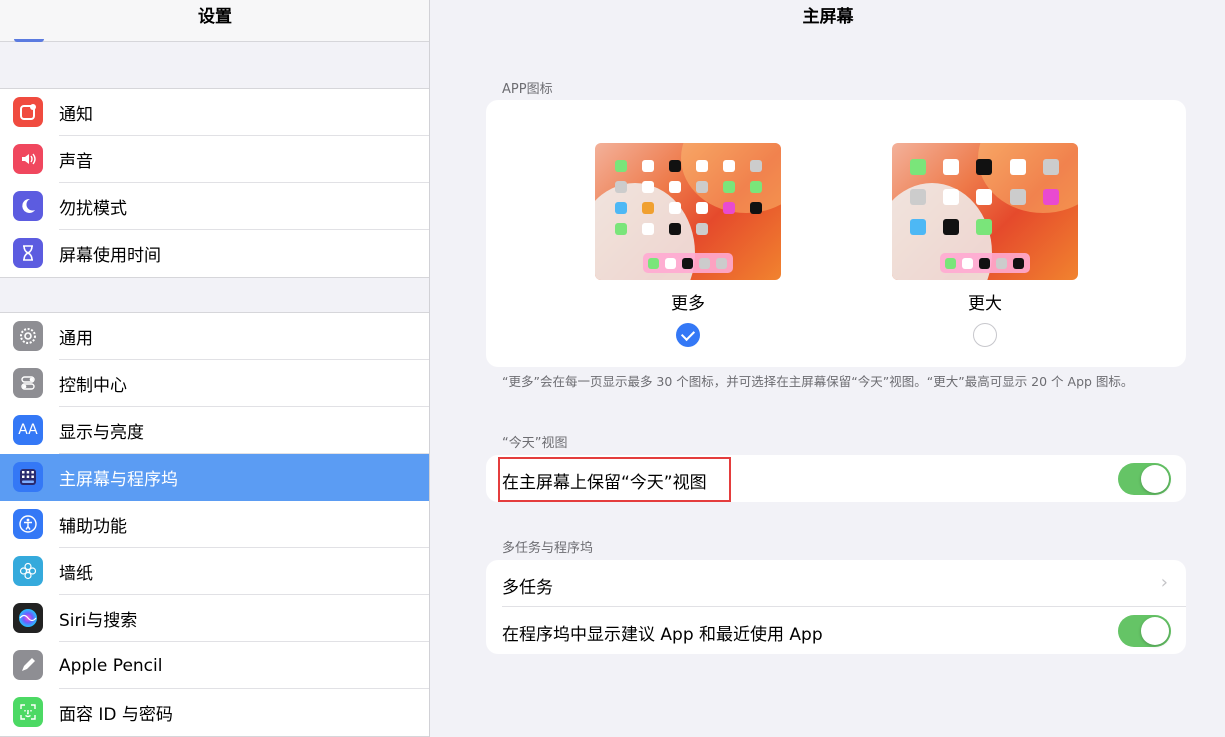 Image resolution: width=1225 pixels, height=737 pixels. What do you see at coordinates (28, 206) in the screenshot?
I see `moon-icon` at bounding box center [28, 206].